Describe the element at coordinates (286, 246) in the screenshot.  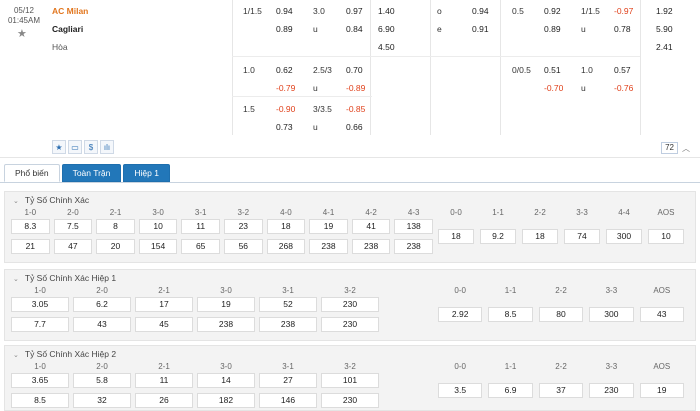
I see `odds-box-away-win: 268` at that location.